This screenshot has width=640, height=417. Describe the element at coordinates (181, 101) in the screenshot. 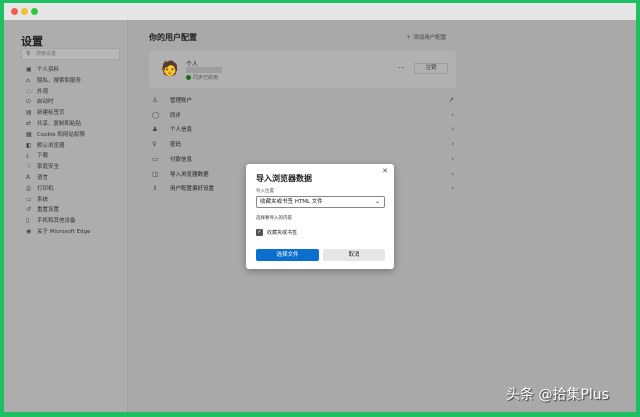

I see `row-label: 管理账户` at that location.